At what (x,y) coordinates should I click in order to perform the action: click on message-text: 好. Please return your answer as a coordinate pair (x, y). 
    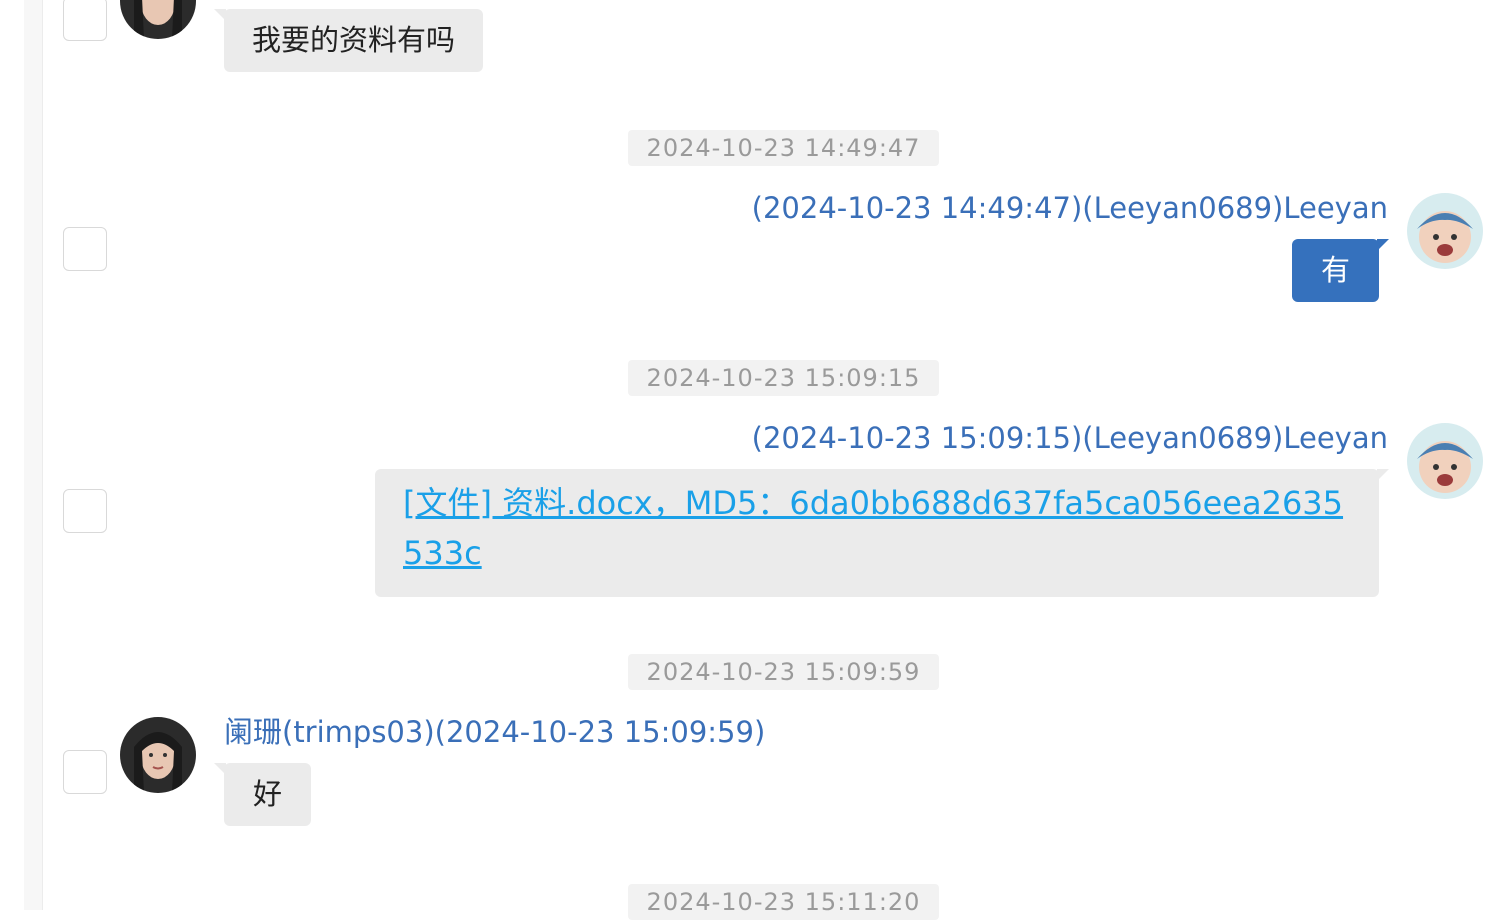
    Looking at the image, I should click on (267, 794).